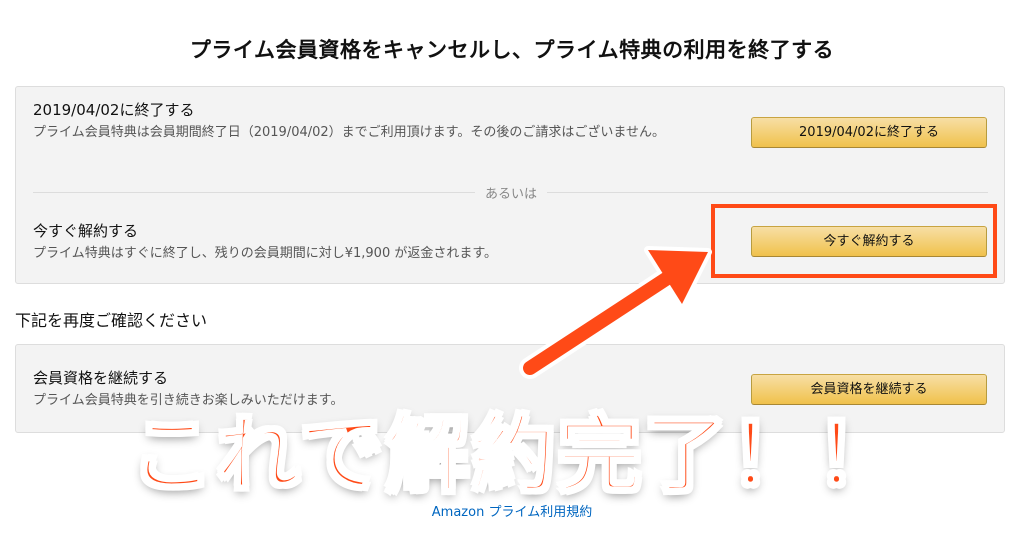 This screenshot has height=535, width=1024. I want to click on prime-terms-link: Amazon プライム利用規約, so click(512, 510).